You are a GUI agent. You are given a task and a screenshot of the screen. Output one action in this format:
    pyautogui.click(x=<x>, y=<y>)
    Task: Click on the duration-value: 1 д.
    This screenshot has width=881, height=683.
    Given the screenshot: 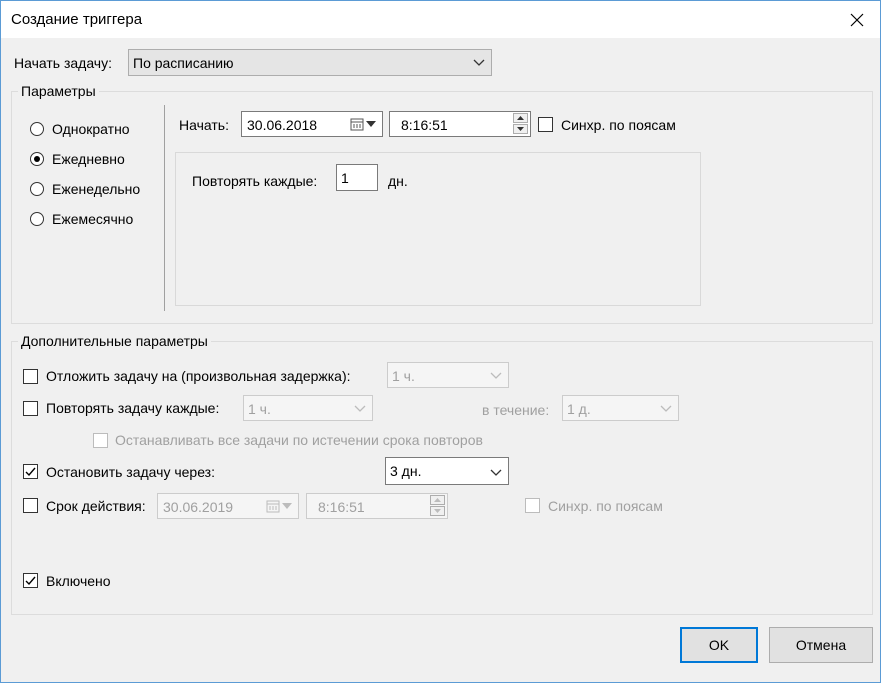 What is the action you would take?
    pyautogui.click(x=579, y=409)
    